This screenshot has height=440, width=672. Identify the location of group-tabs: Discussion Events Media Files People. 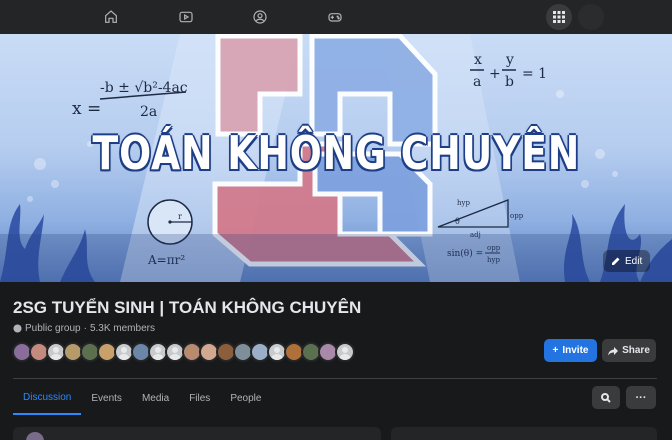
(142, 398).